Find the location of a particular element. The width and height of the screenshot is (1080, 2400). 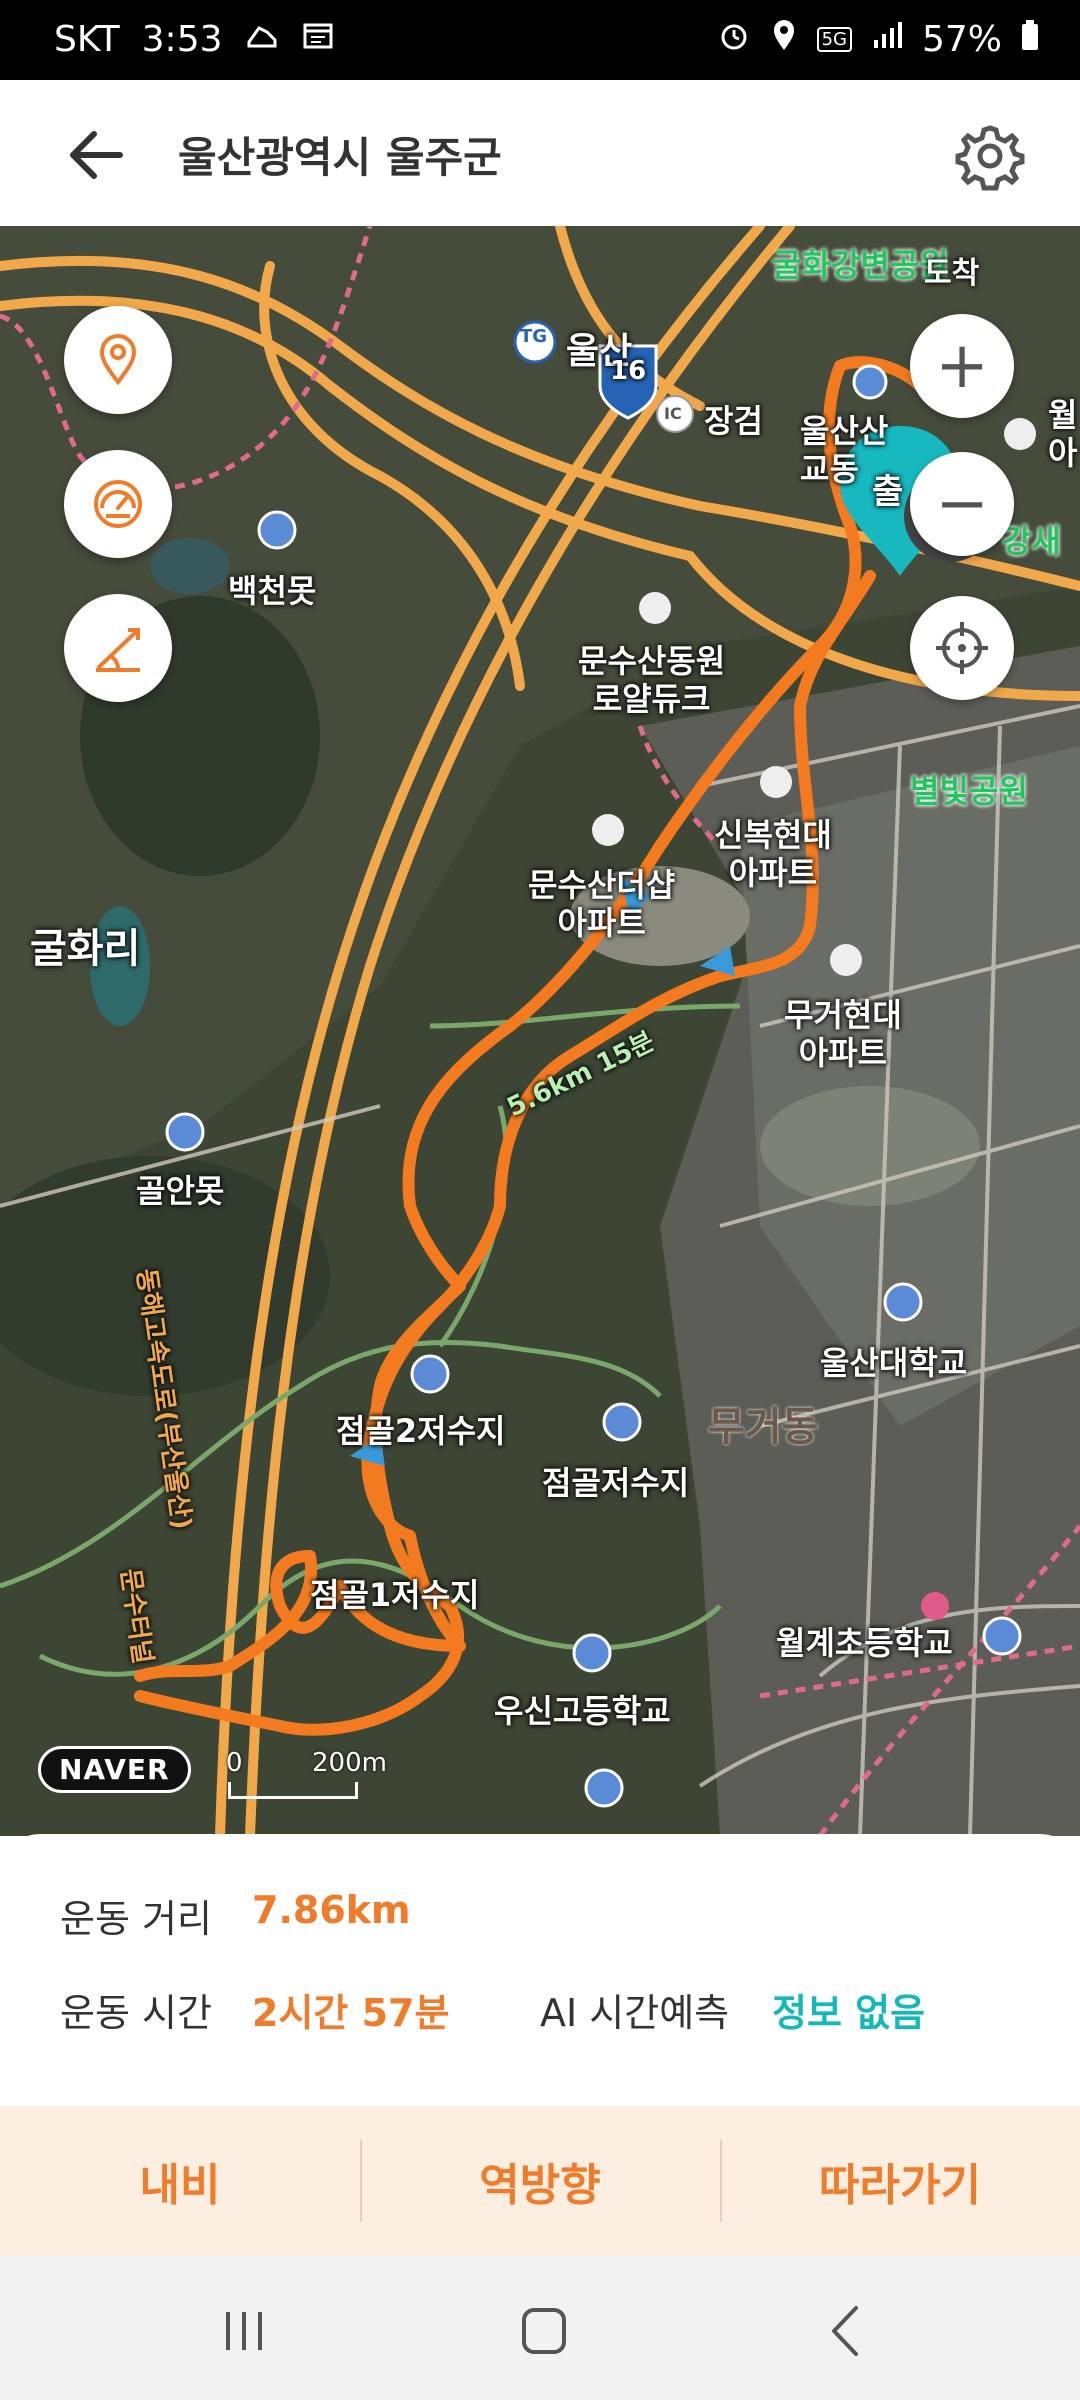

action-bar: 내비 역방향 따라가기 is located at coordinates (540, 2181).